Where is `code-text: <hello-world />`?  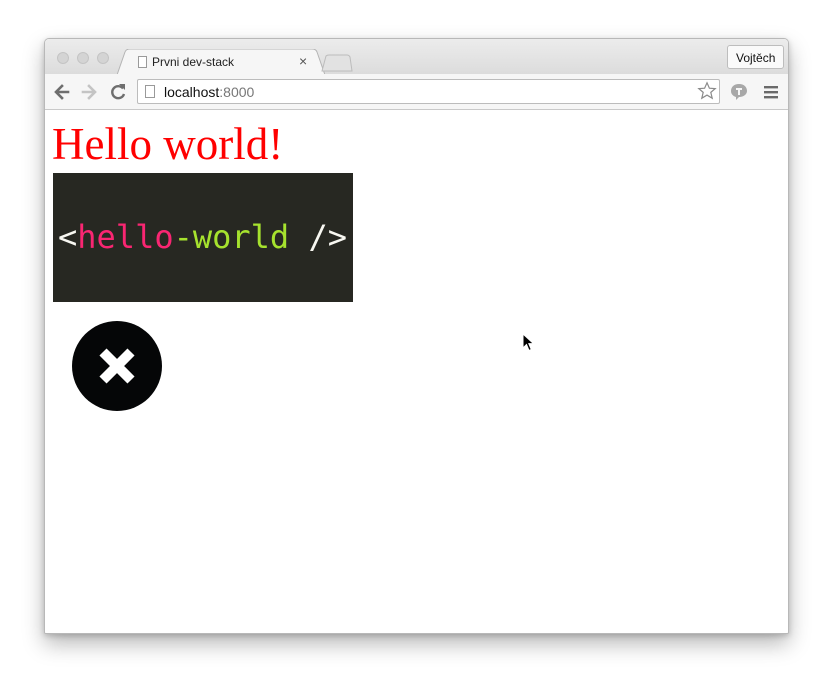
code-text: <hello-world /> is located at coordinates (202, 237).